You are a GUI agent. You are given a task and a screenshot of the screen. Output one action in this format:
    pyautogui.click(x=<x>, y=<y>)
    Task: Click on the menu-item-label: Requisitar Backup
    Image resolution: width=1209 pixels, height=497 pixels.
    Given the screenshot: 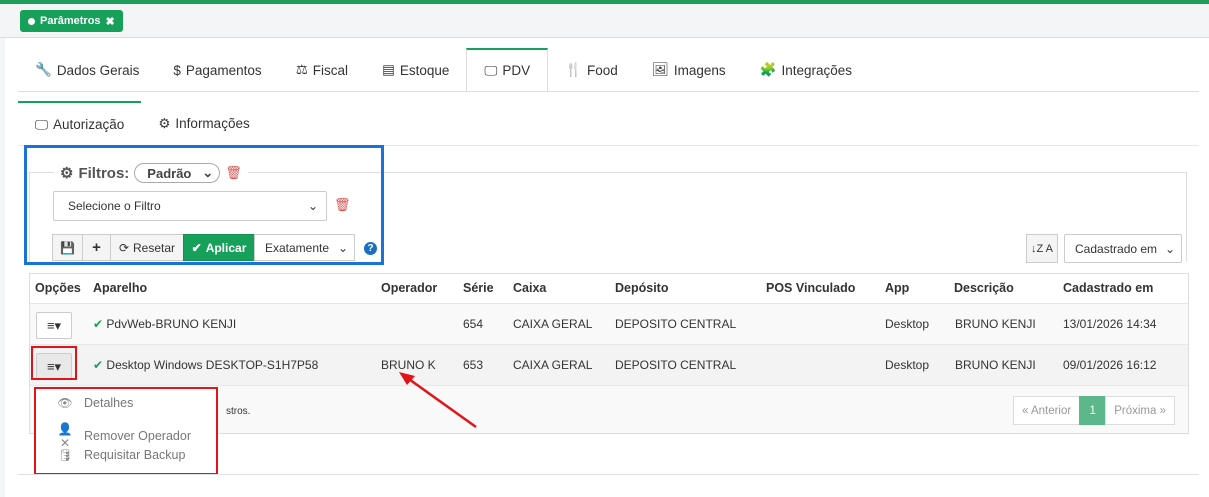 What is the action you would take?
    pyautogui.click(x=135, y=455)
    